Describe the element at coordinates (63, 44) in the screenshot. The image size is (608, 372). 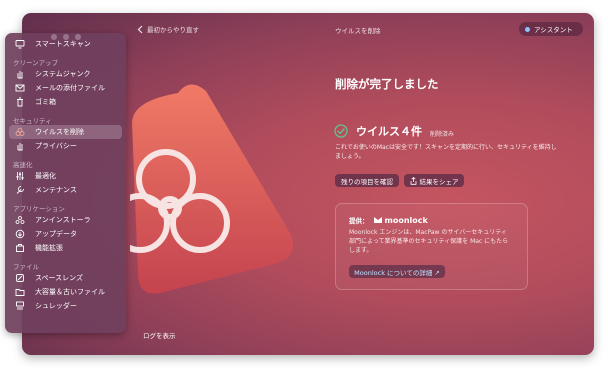
I see `sidebar-label: スマートスキャン` at that location.